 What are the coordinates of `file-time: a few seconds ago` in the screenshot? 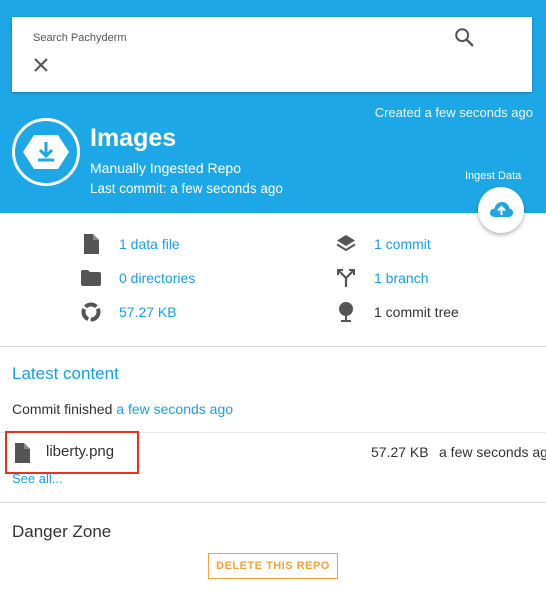 It's located at (492, 452).